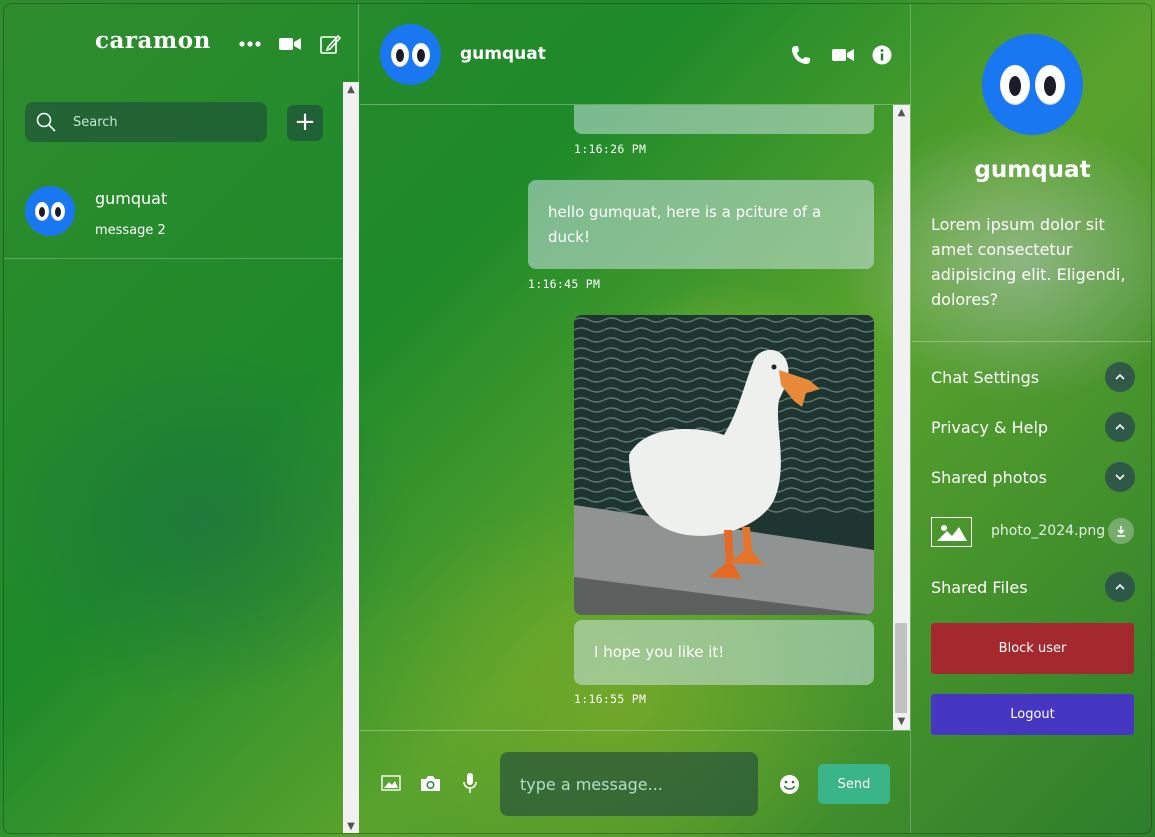 This screenshot has height=837, width=1155. I want to click on microphone-icon, so click(470, 783).